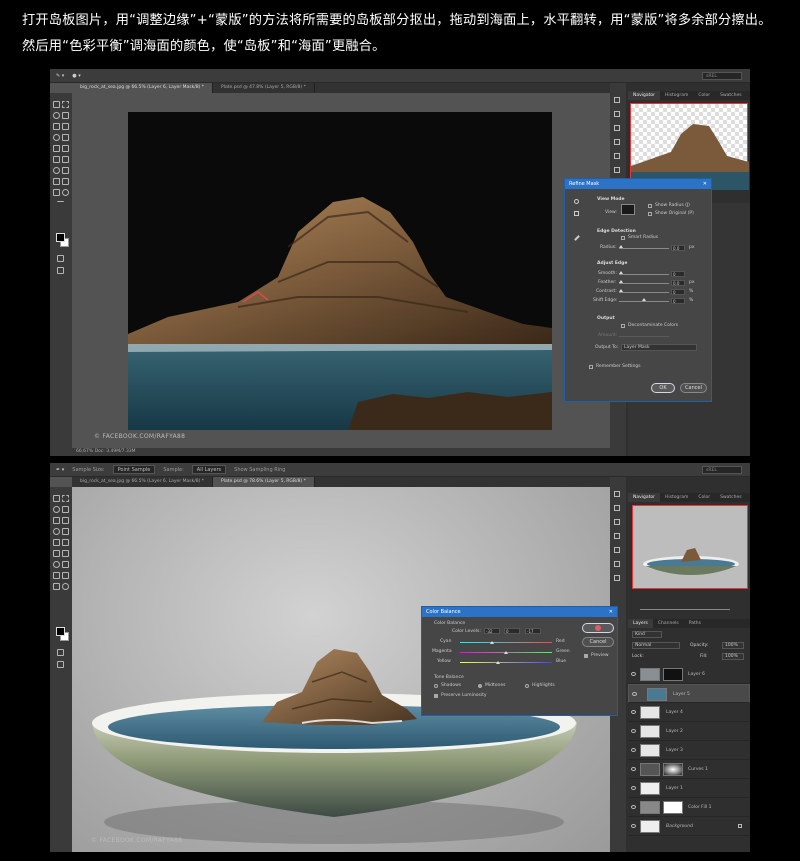 The image size is (800, 861). Describe the element at coordinates (598, 628) in the screenshot. I see `ok-button: OK` at that location.